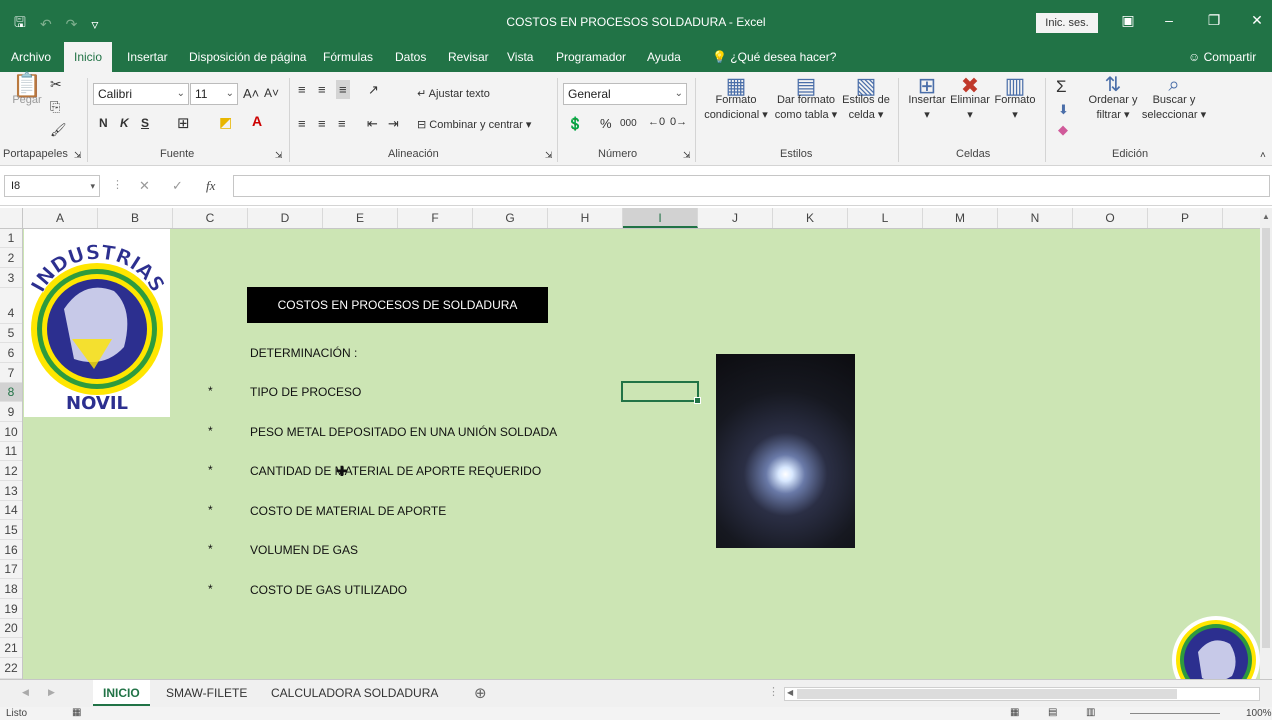 The image size is (1272, 720). I want to click on column-header: J, so click(735, 218).